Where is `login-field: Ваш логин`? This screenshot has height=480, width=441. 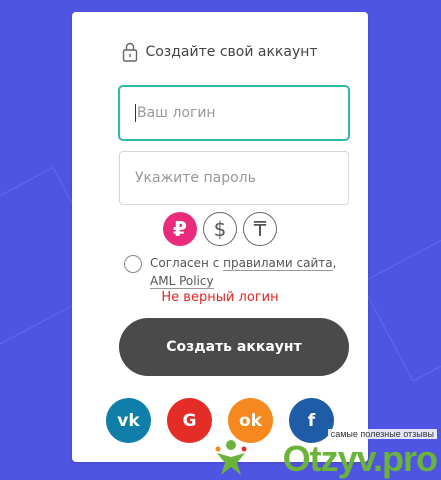
login-field: Ваш логин is located at coordinates (234, 113).